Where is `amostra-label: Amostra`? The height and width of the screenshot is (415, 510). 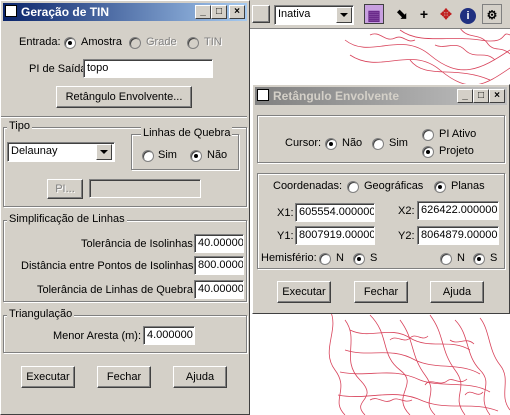
amostra-label: Amostra is located at coordinates (101, 42).